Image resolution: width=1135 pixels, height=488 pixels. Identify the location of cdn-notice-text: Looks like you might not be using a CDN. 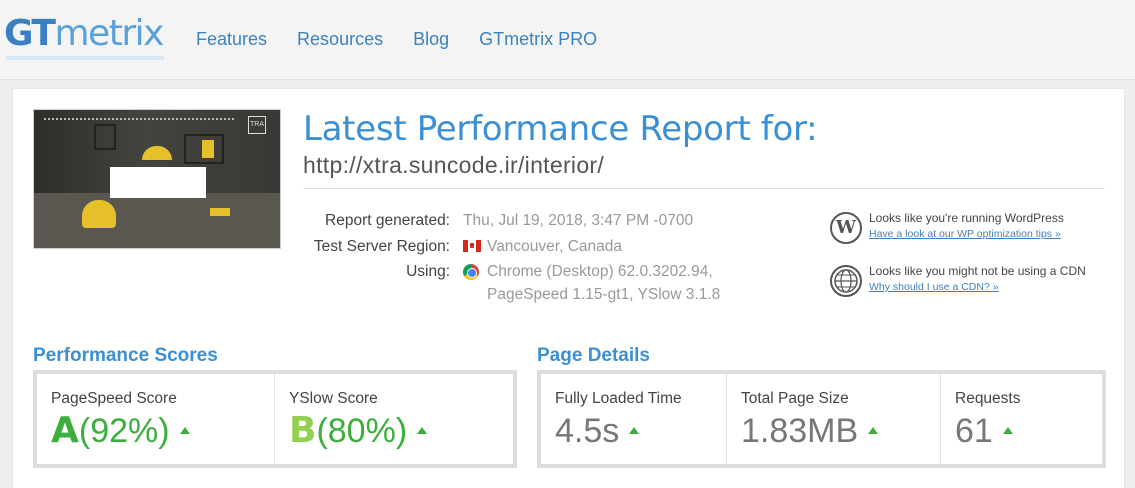
(977, 271).